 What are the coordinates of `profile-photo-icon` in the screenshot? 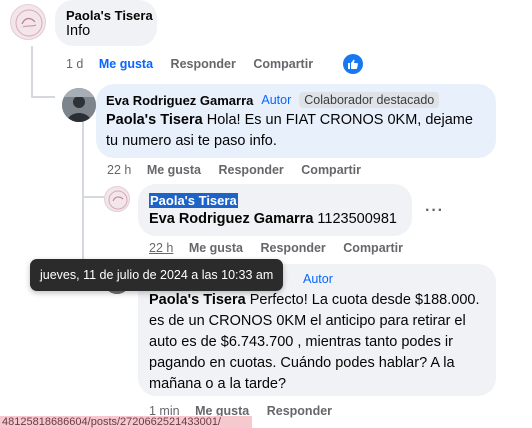 It's located at (79, 105).